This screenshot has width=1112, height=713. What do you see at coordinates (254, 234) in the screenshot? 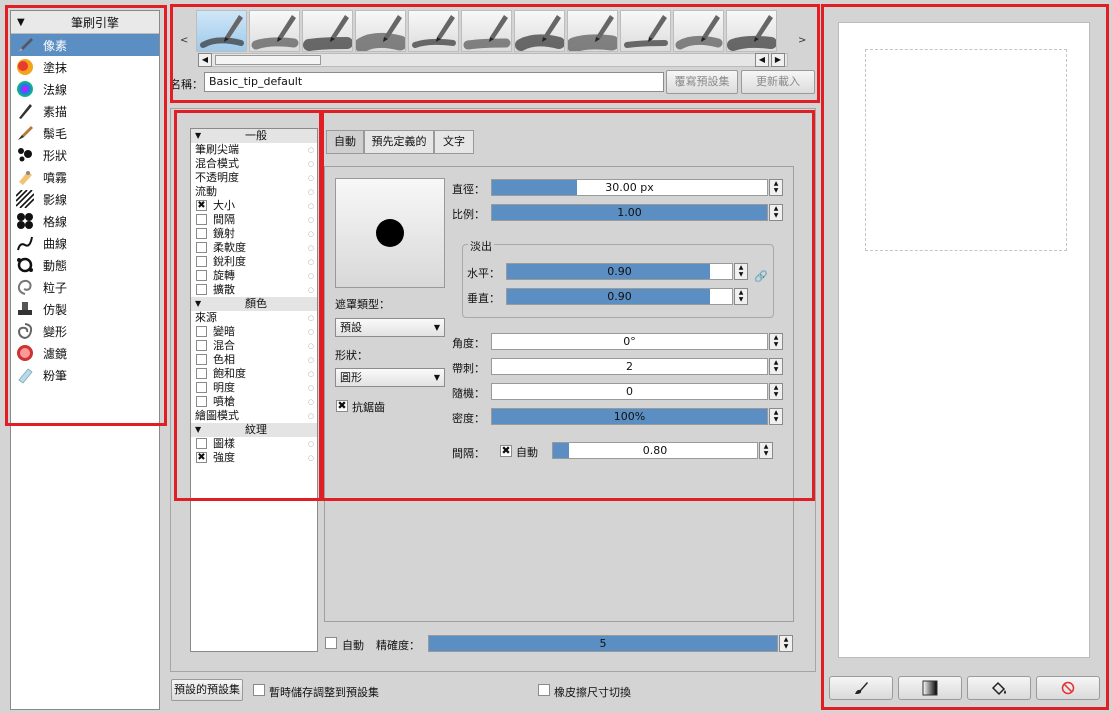
I see `options-item: 鏡射 ○` at bounding box center [254, 234].